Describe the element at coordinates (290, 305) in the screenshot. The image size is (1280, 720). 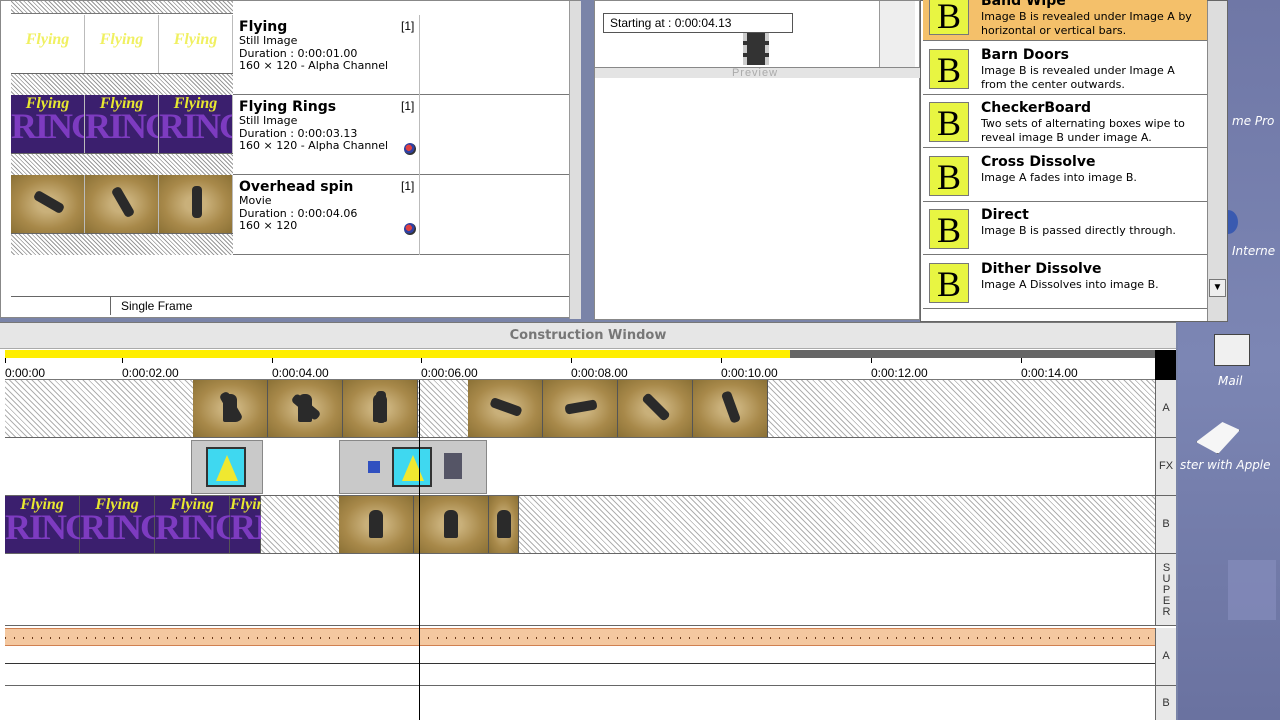
I see `project-status-bar: Single Frame` at that location.